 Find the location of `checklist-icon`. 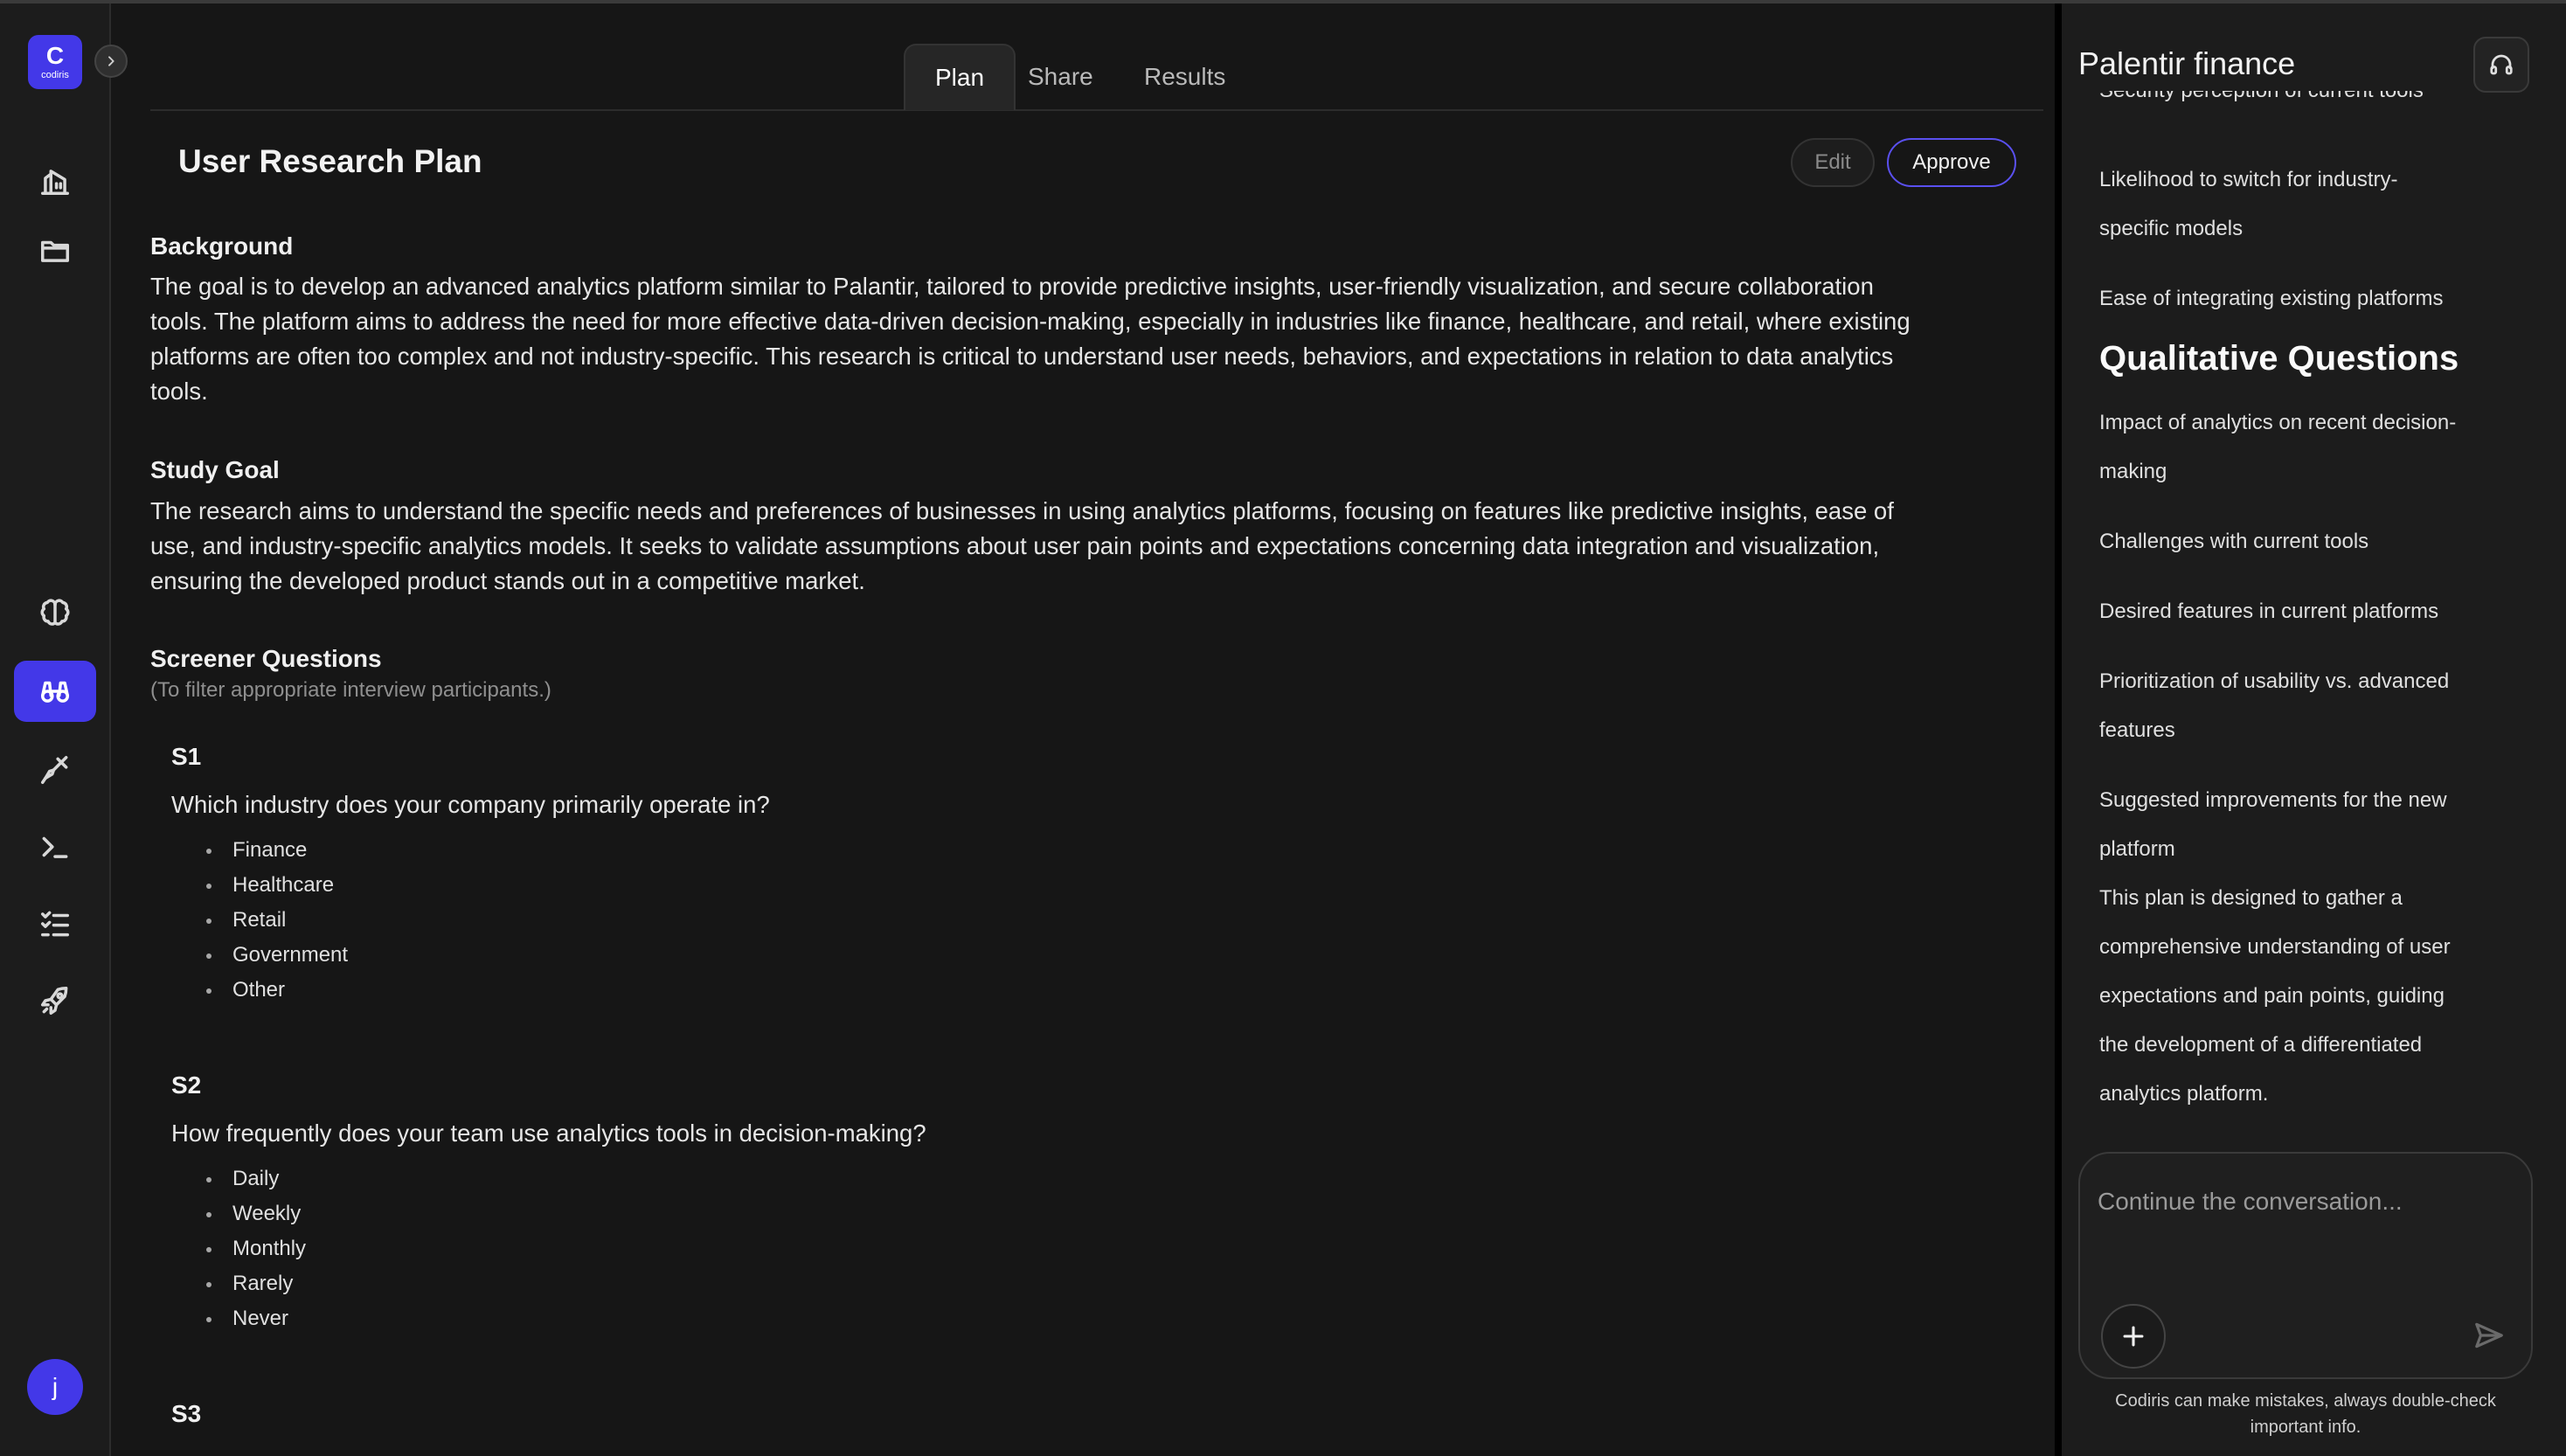

checklist-icon is located at coordinates (55, 924).